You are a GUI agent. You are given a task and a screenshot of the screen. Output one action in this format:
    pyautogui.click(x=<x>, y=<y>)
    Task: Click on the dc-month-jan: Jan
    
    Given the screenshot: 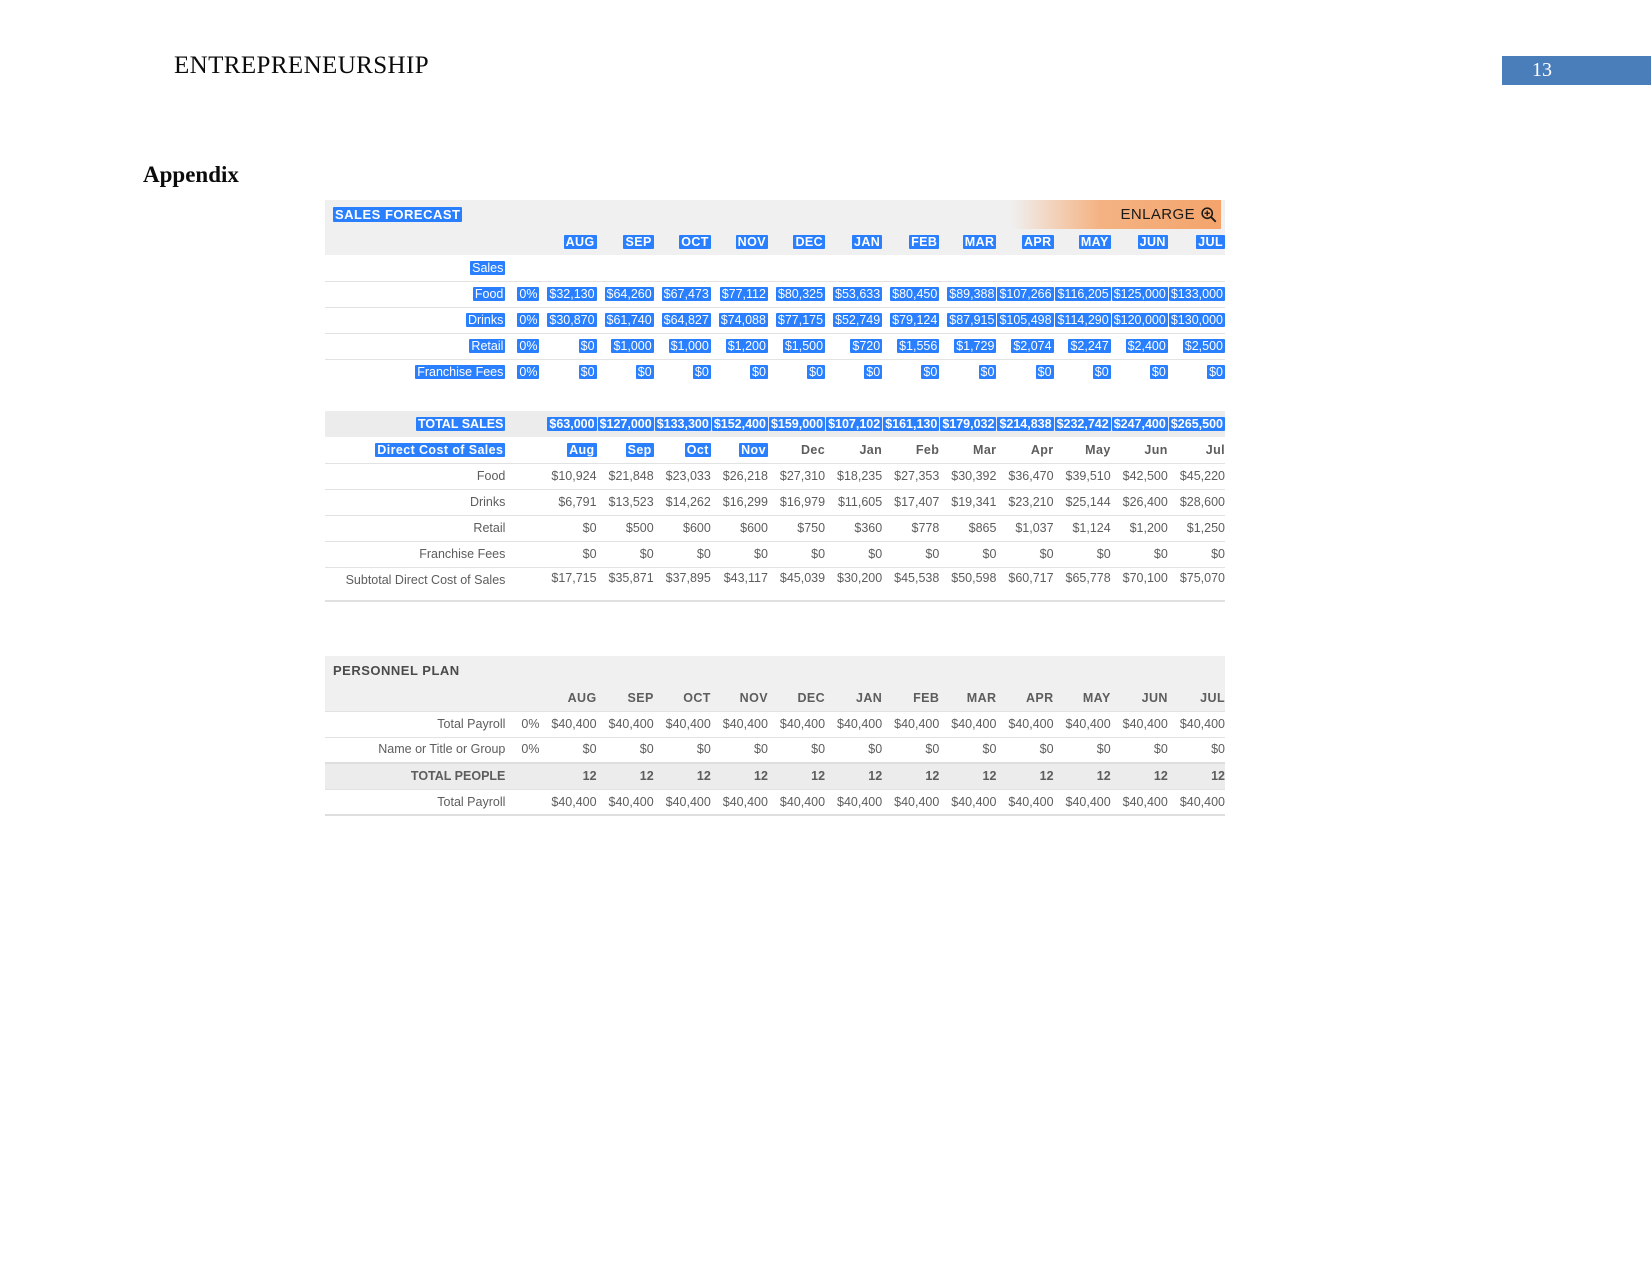 What is the action you would take?
    pyautogui.click(x=871, y=449)
    